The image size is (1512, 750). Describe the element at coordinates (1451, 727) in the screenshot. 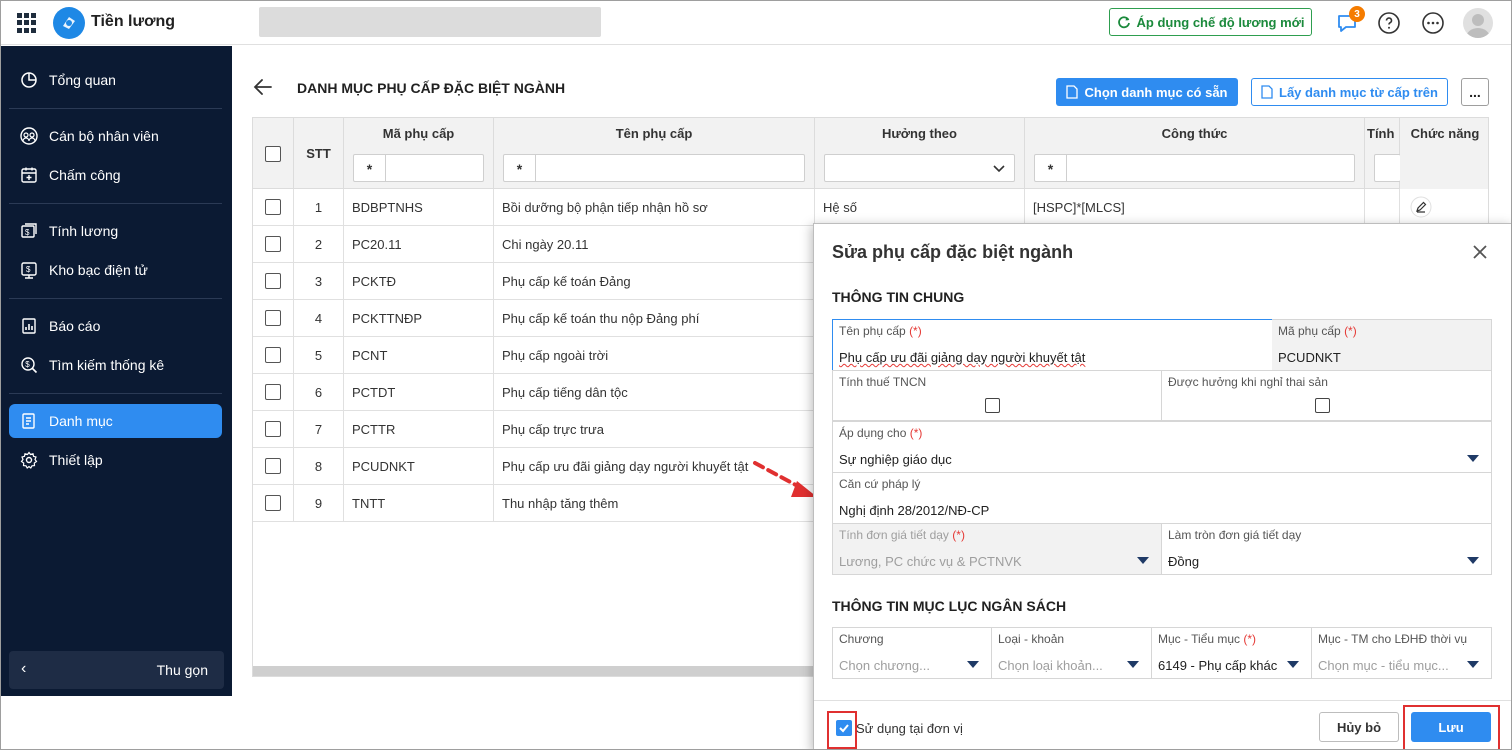

I see `save-button: Lưu` at that location.